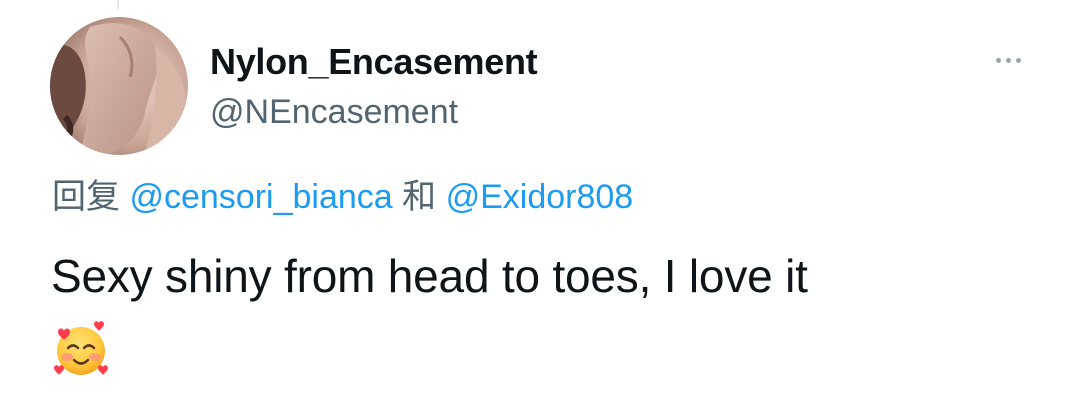  I want to click on mention-link: @Exidor808, so click(540, 197).